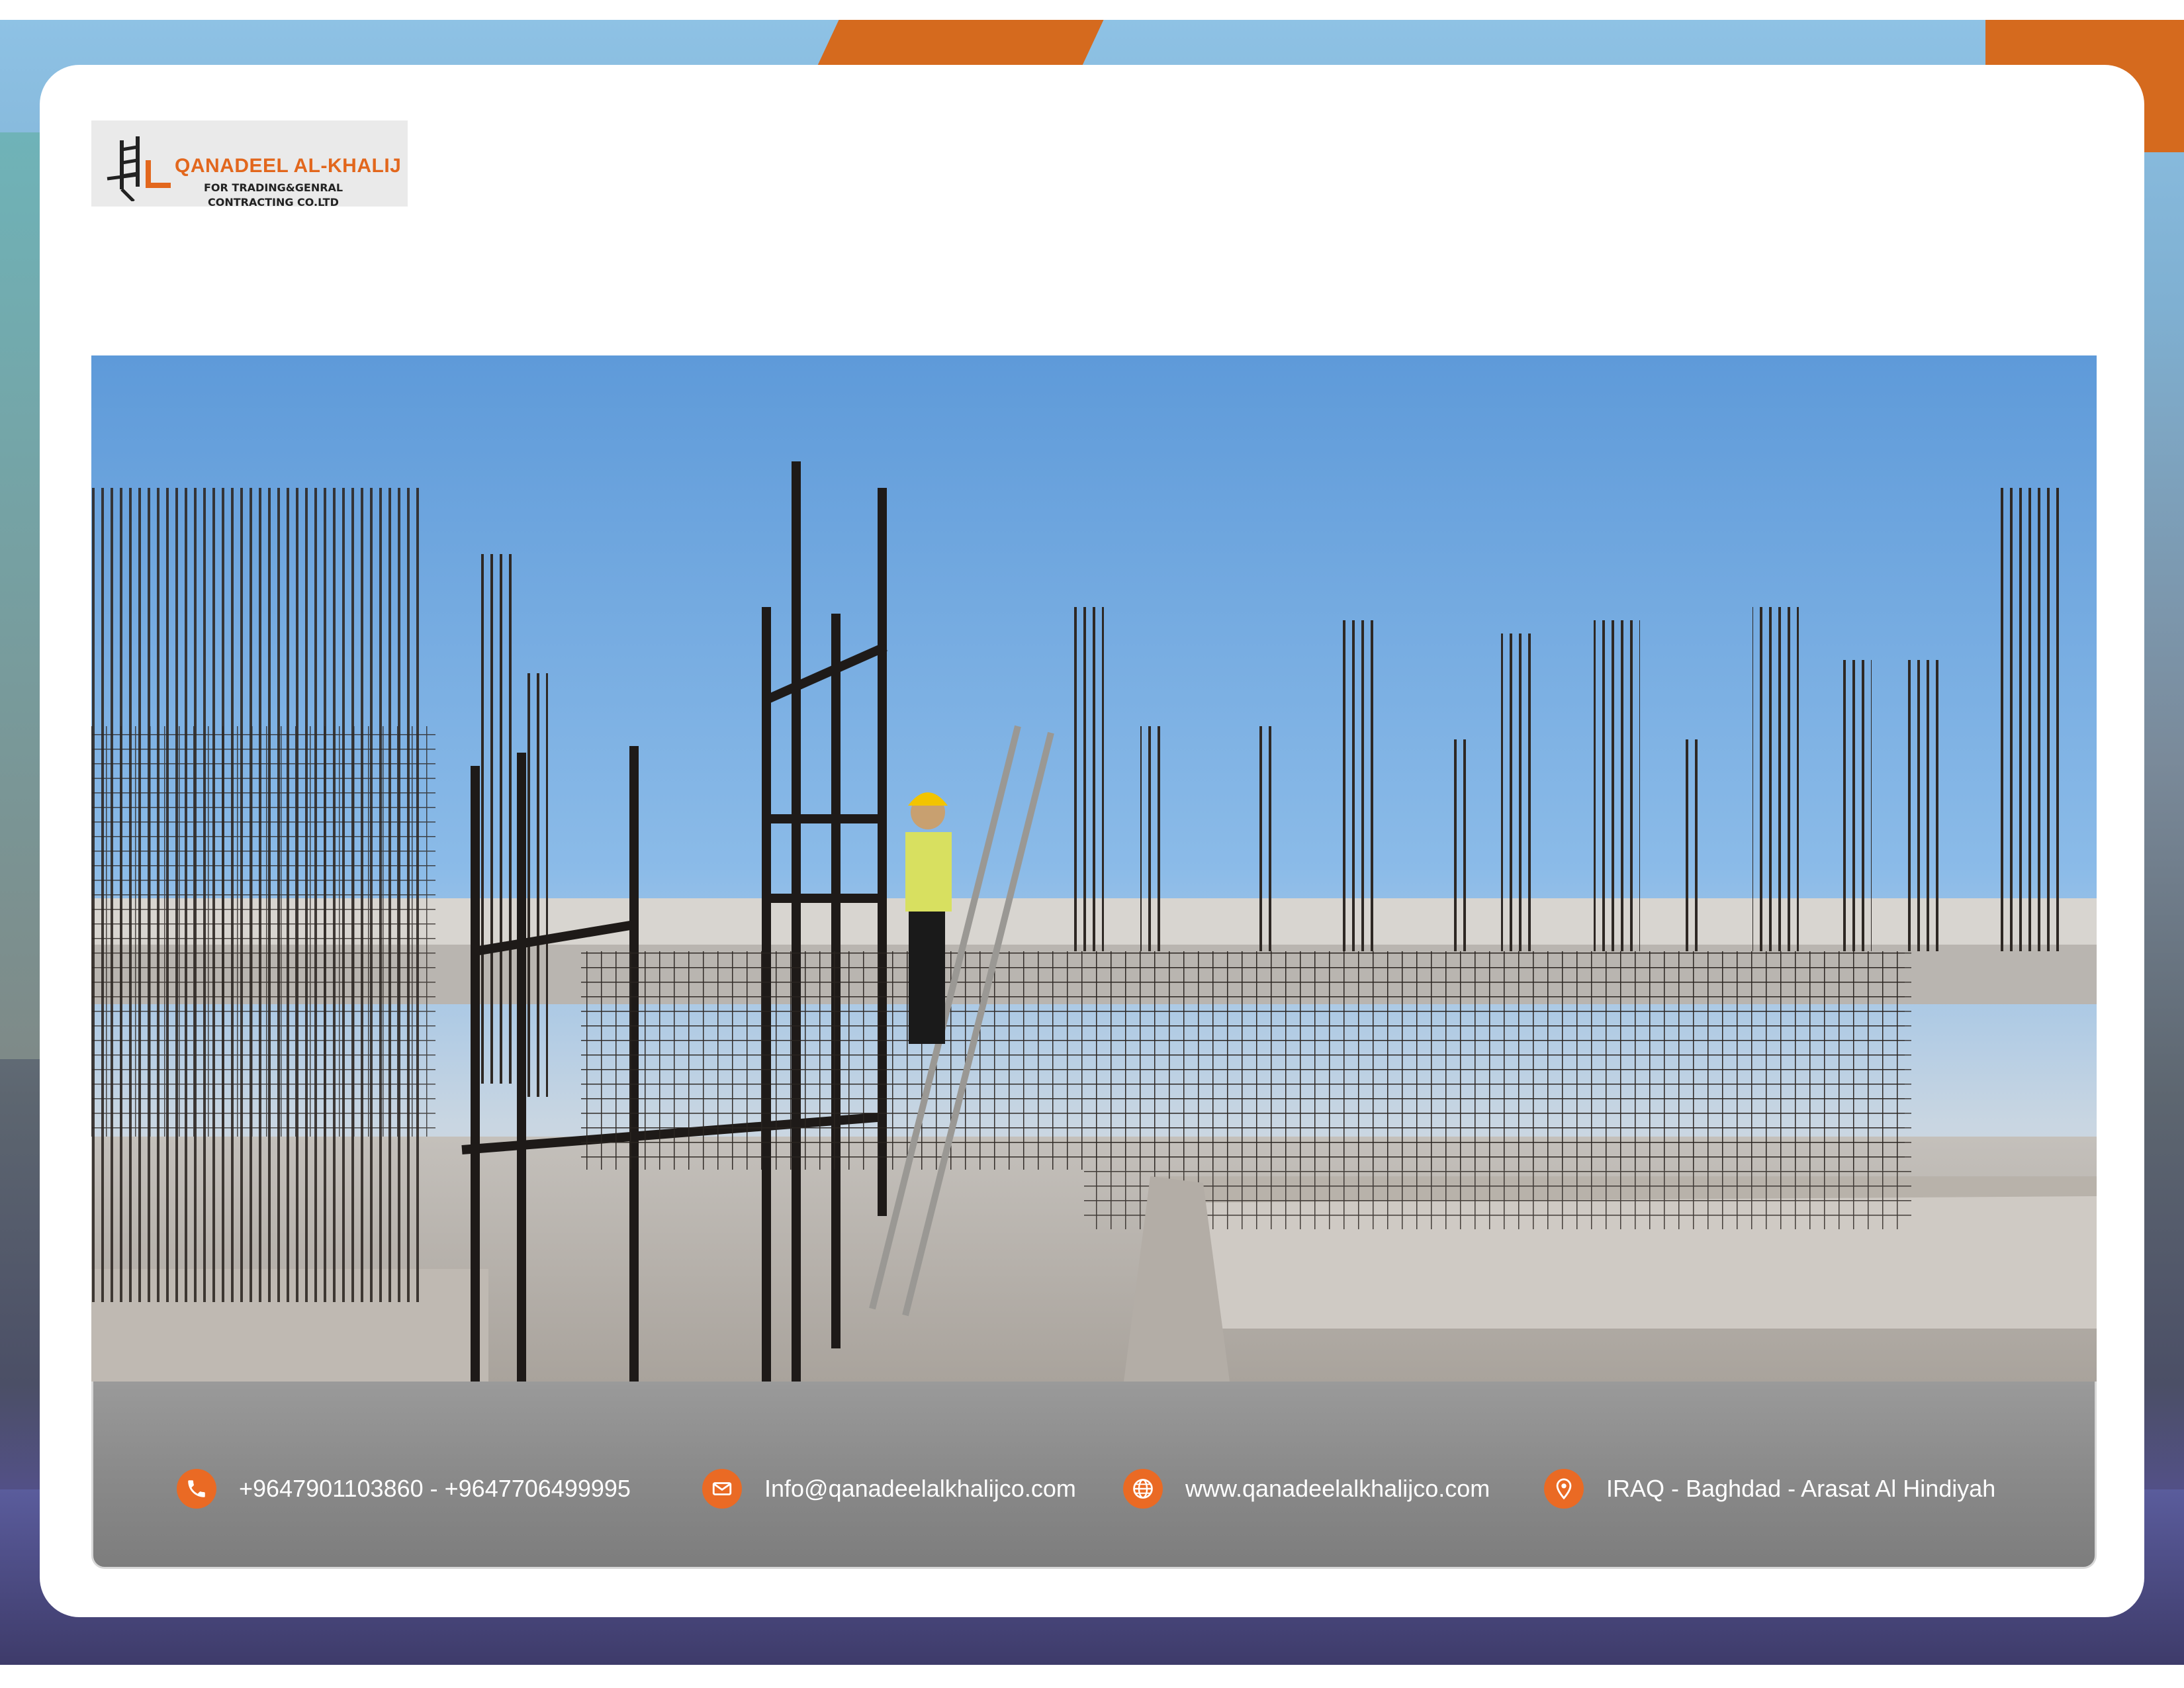 This screenshot has height=1688, width=2184. Describe the element at coordinates (1337, 1489) in the screenshot. I see `website-url: www.qanadeelalkhalijco.com` at that location.